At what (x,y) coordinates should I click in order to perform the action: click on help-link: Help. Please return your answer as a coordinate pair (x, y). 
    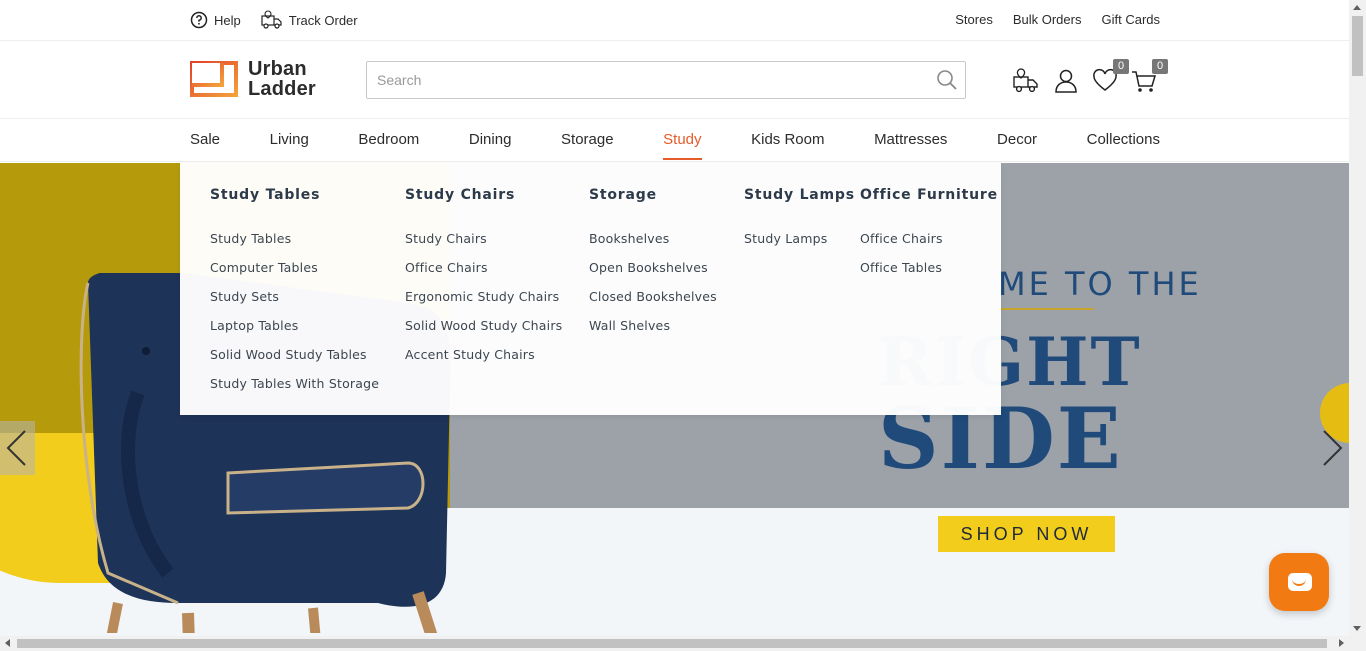
    Looking at the image, I should click on (215, 20).